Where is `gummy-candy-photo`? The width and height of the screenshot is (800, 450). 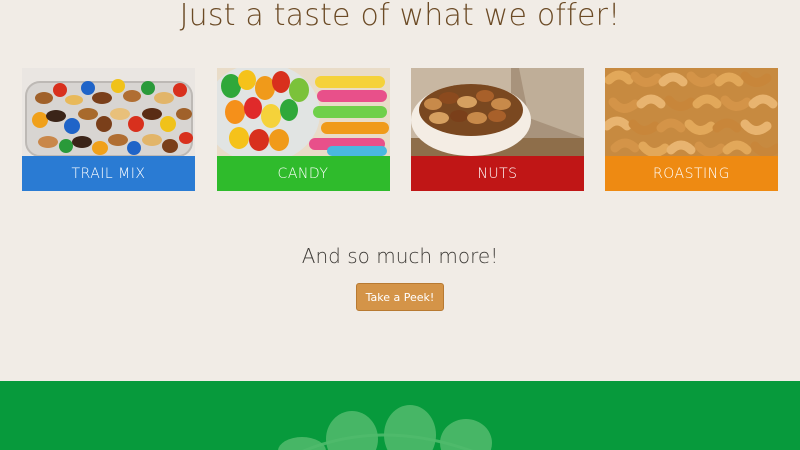 gummy-candy-photo is located at coordinates (303, 112).